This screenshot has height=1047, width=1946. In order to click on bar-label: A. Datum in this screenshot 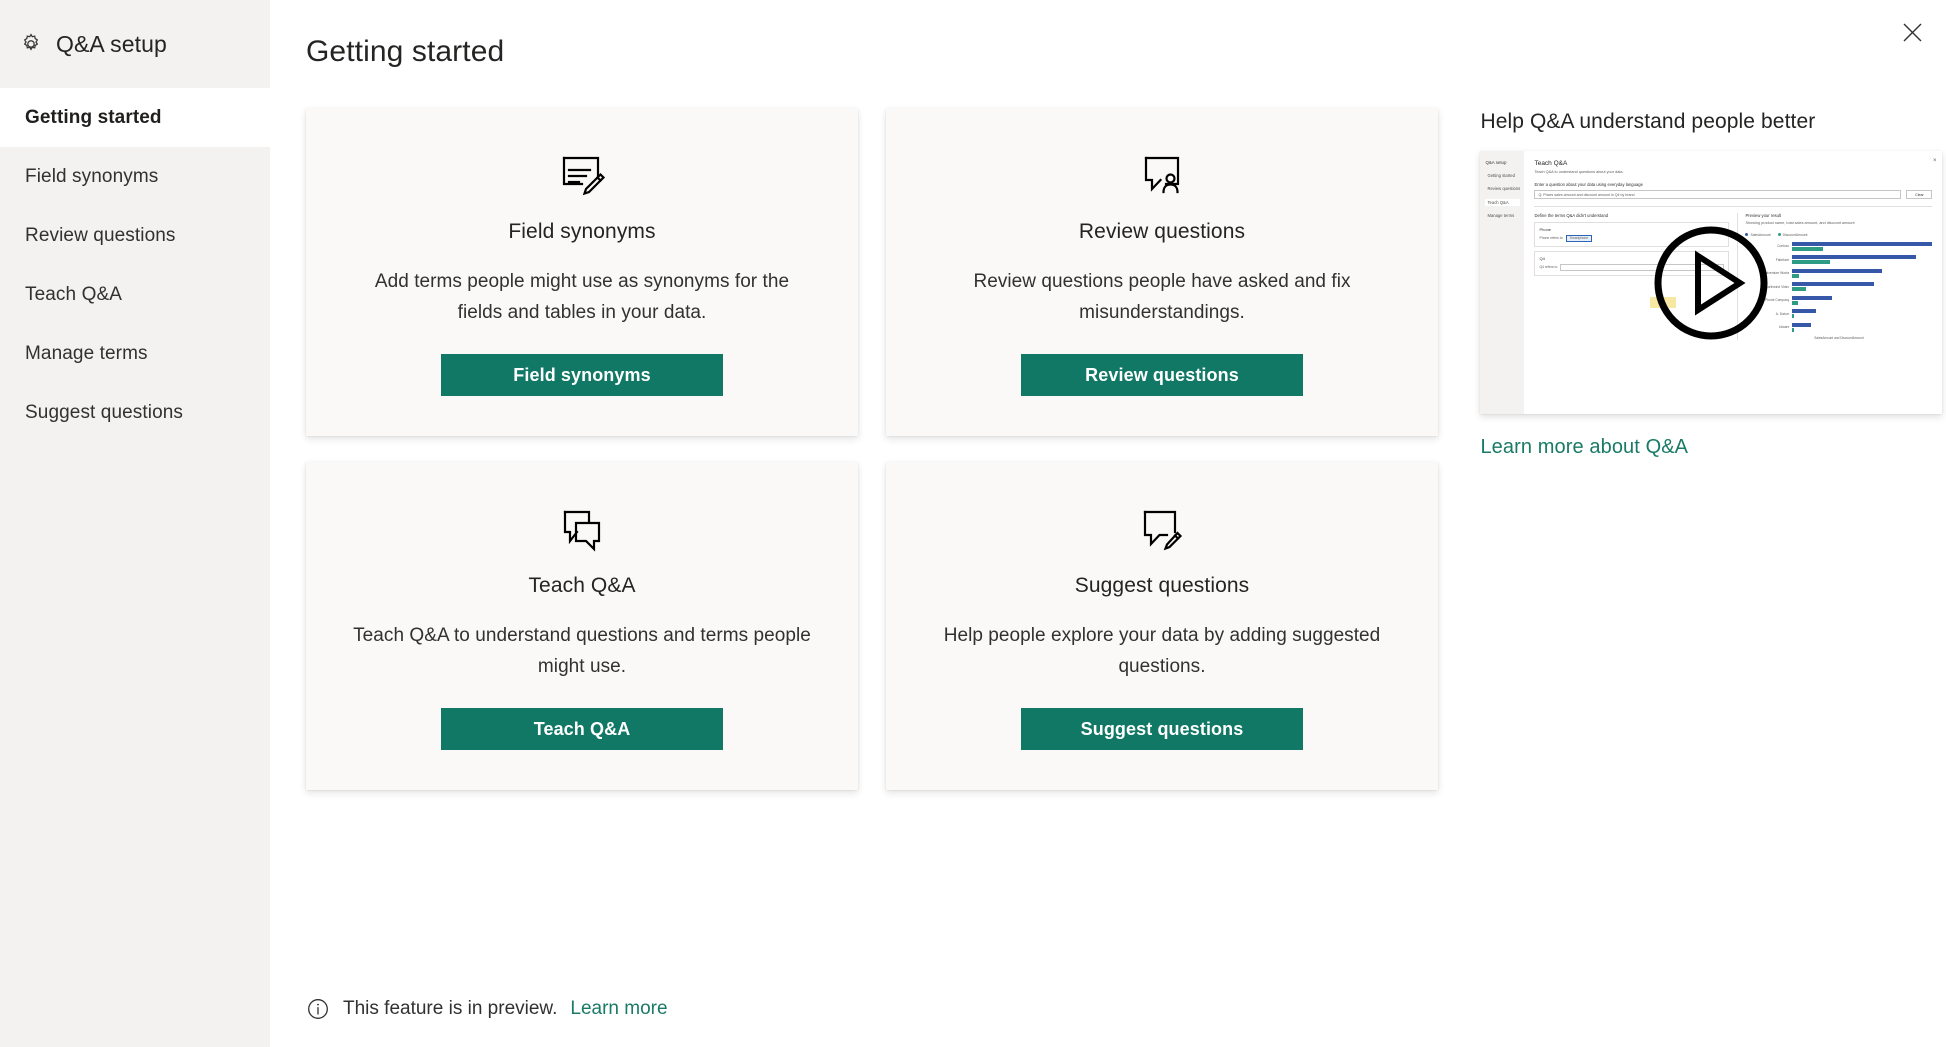, I will do `click(1782, 313)`.